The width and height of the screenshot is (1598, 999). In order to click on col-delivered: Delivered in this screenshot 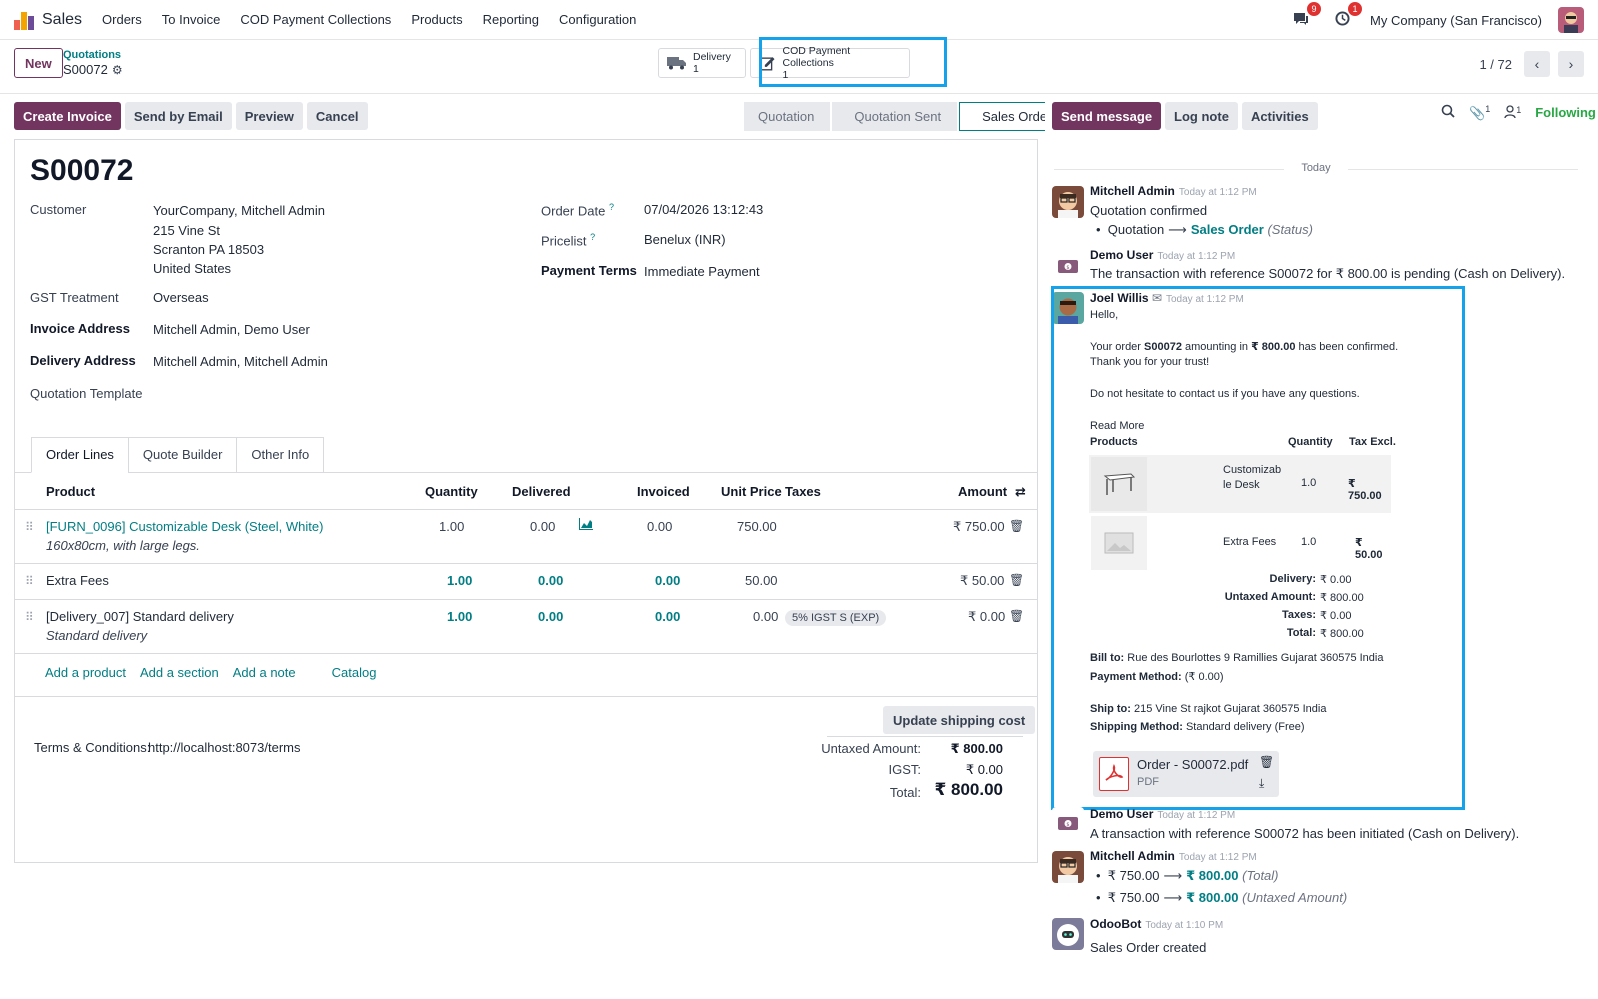, I will do `click(541, 491)`.